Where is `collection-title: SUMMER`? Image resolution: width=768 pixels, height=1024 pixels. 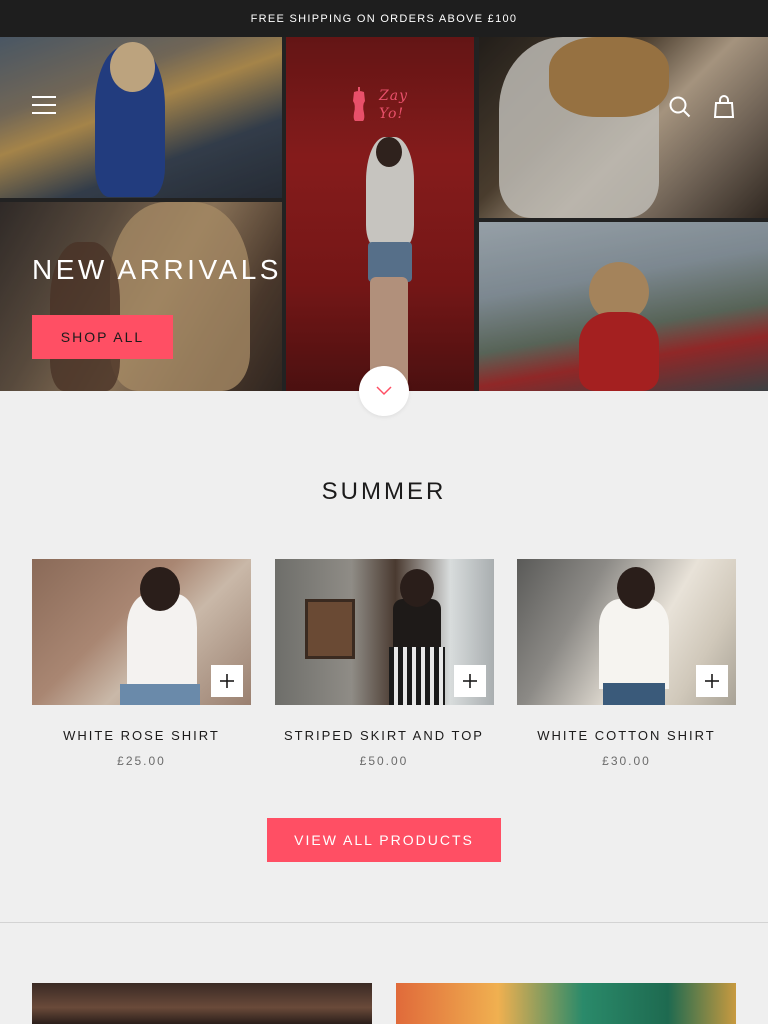
collection-title: SUMMER is located at coordinates (384, 491).